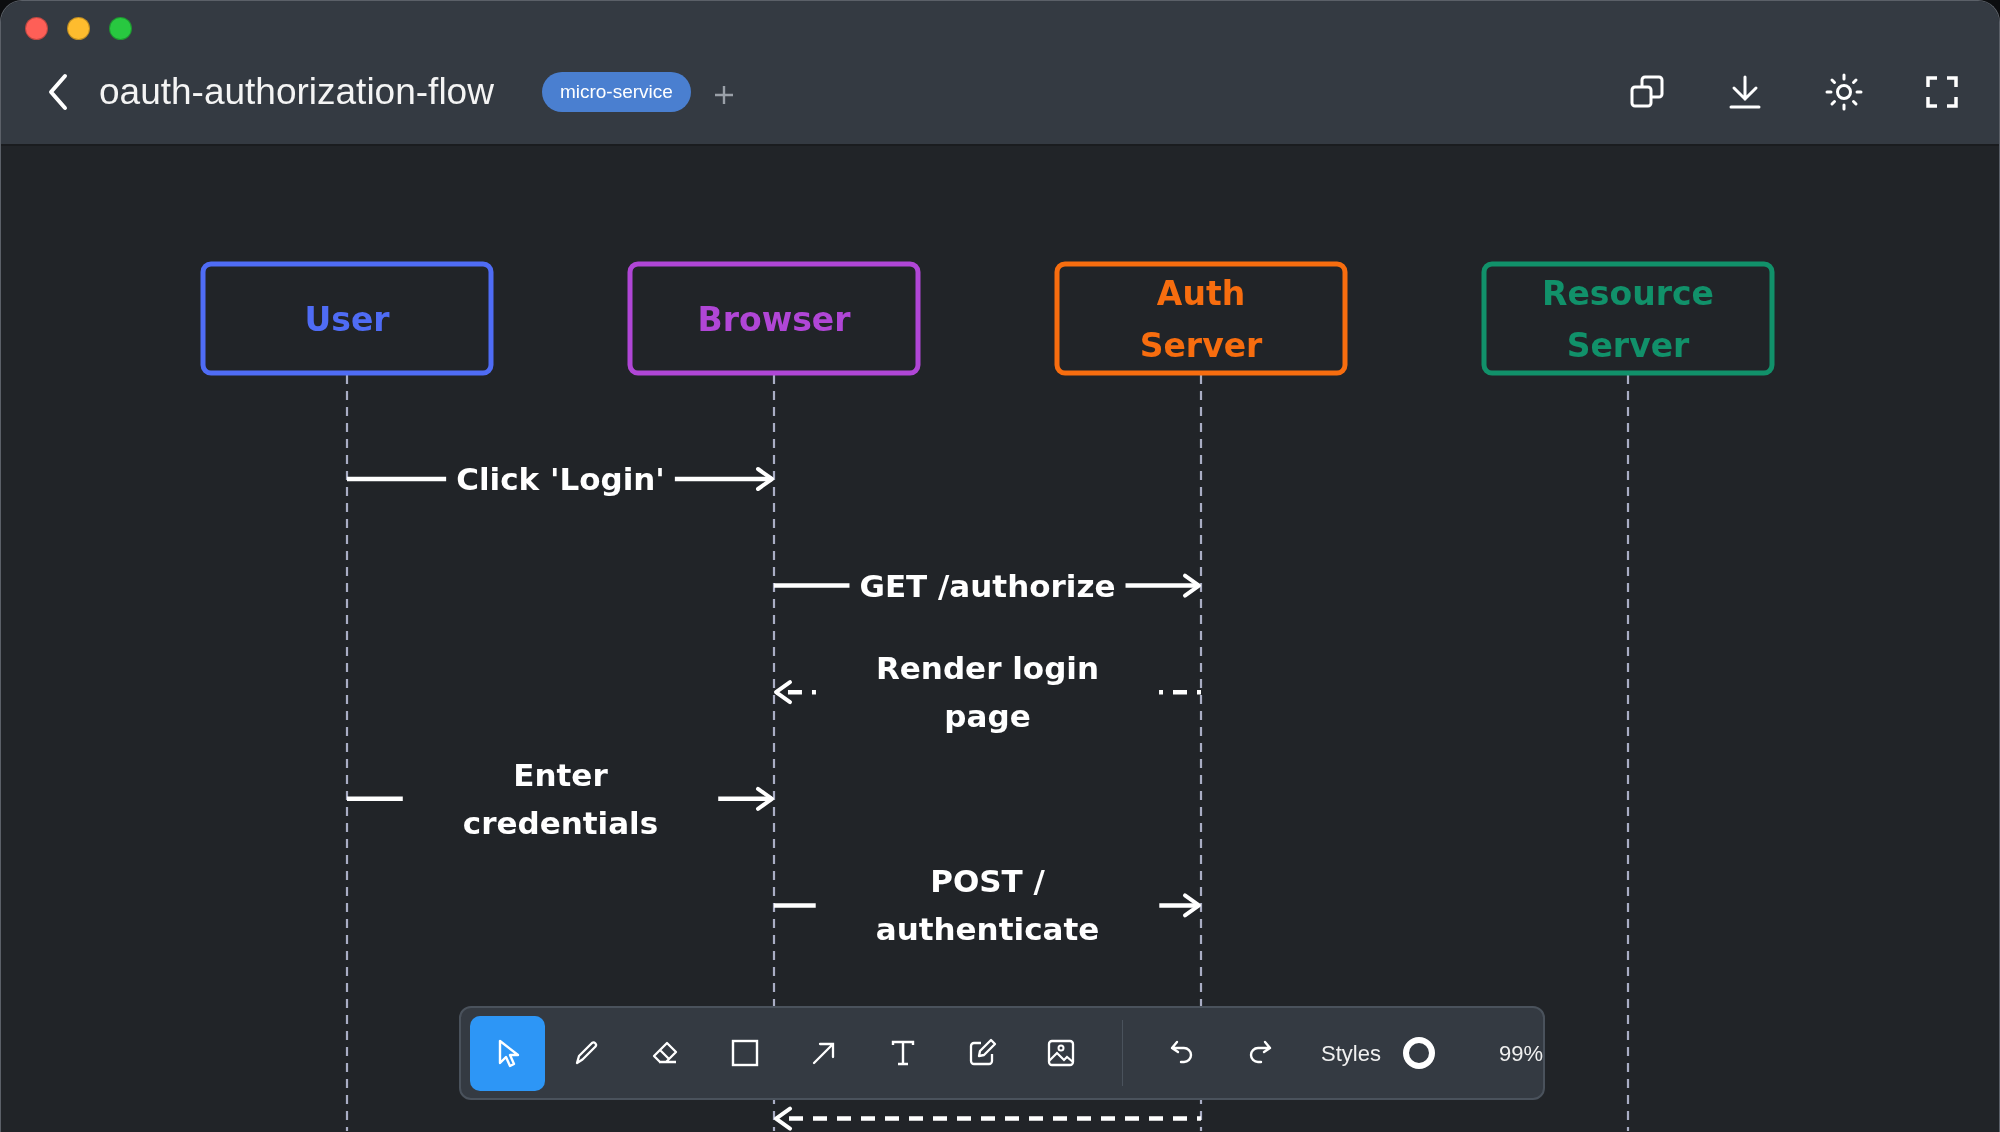 Image resolution: width=2000 pixels, height=1132 pixels. I want to click on styles-label: Styles, so click(1351, 1053).